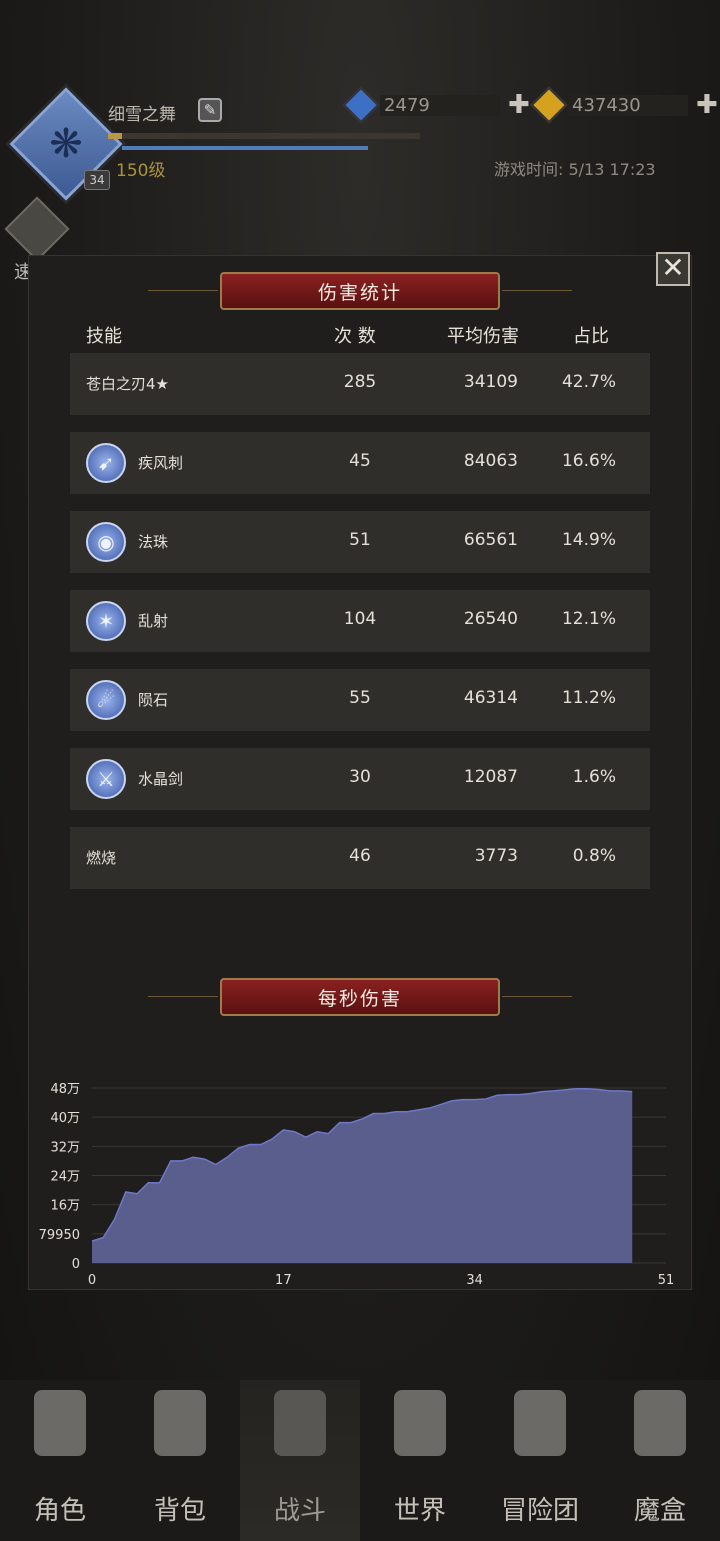 This screenshot has height=1541, width=720. I want to click on x-tick-label: 51, so click(666, 1280).